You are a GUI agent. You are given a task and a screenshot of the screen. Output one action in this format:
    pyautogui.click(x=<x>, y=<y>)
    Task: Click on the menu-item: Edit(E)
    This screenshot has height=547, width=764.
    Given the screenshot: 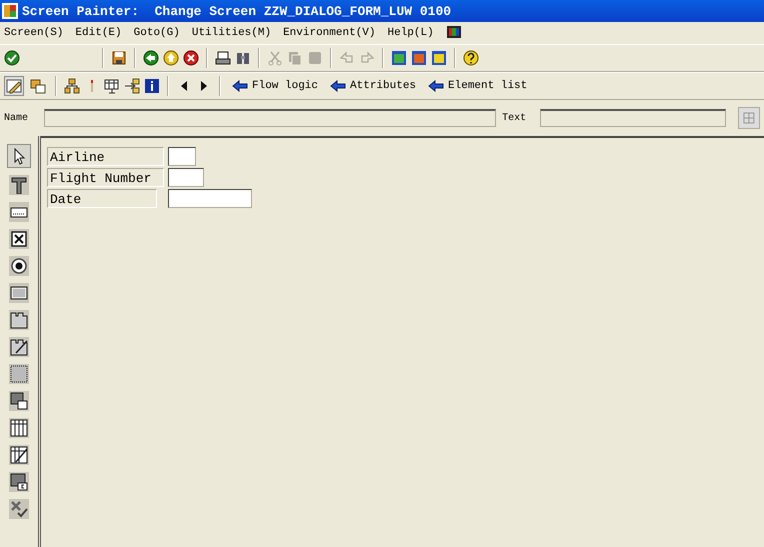 What is the action you would take?
    pyautogui.click(x=98, y=33)
    